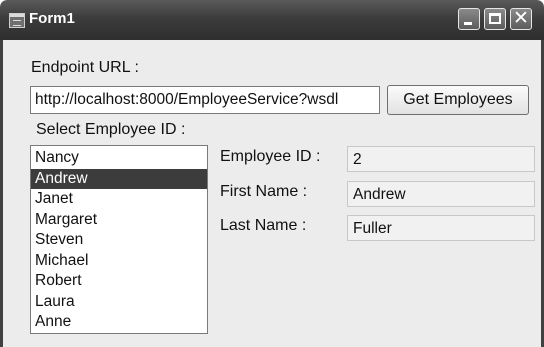 Image resolution: width=544 pixels, height=347 pixels. Describe the element at coordinates (119, 220) in the screenshot. I see `list-item: Margaret` at that location.